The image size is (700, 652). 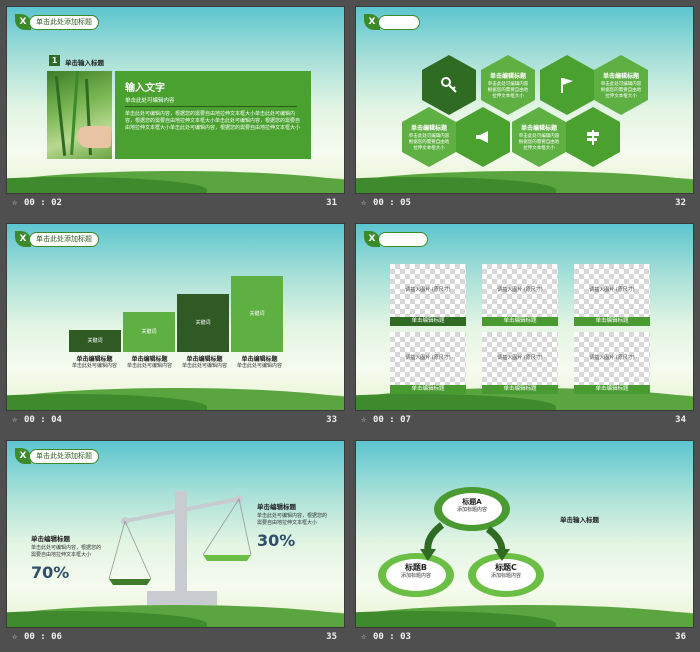 I want to click on slide-preview: 标题A 添加标题内容 标题B 添加标题内容 标题C 添加标题内容 单击输入标题, so click(x=524, y=534).